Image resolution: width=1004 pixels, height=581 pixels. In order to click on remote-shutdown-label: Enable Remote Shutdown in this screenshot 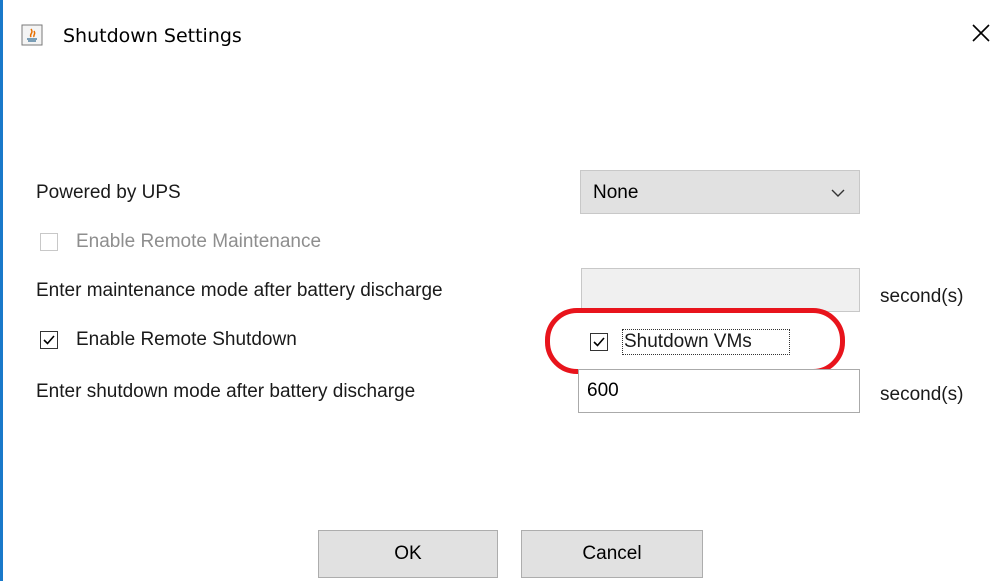, I will do `click(186, 339)`.